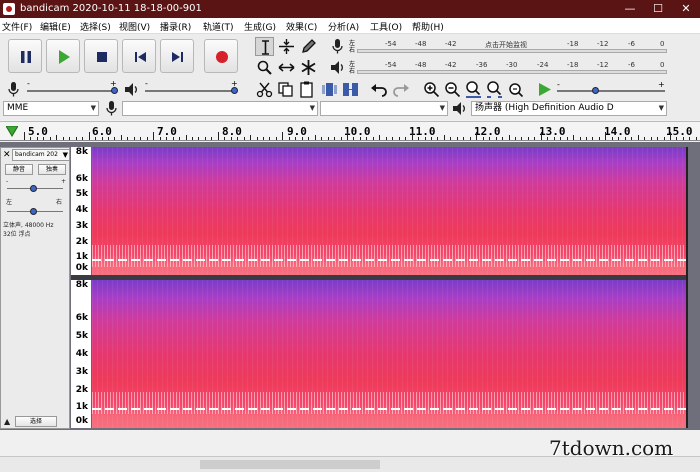 The image size is (700, 472). Describe the element at coordinates (93, 108) in the screenshot. I see `chevron-down-icon: ▼` at that location.